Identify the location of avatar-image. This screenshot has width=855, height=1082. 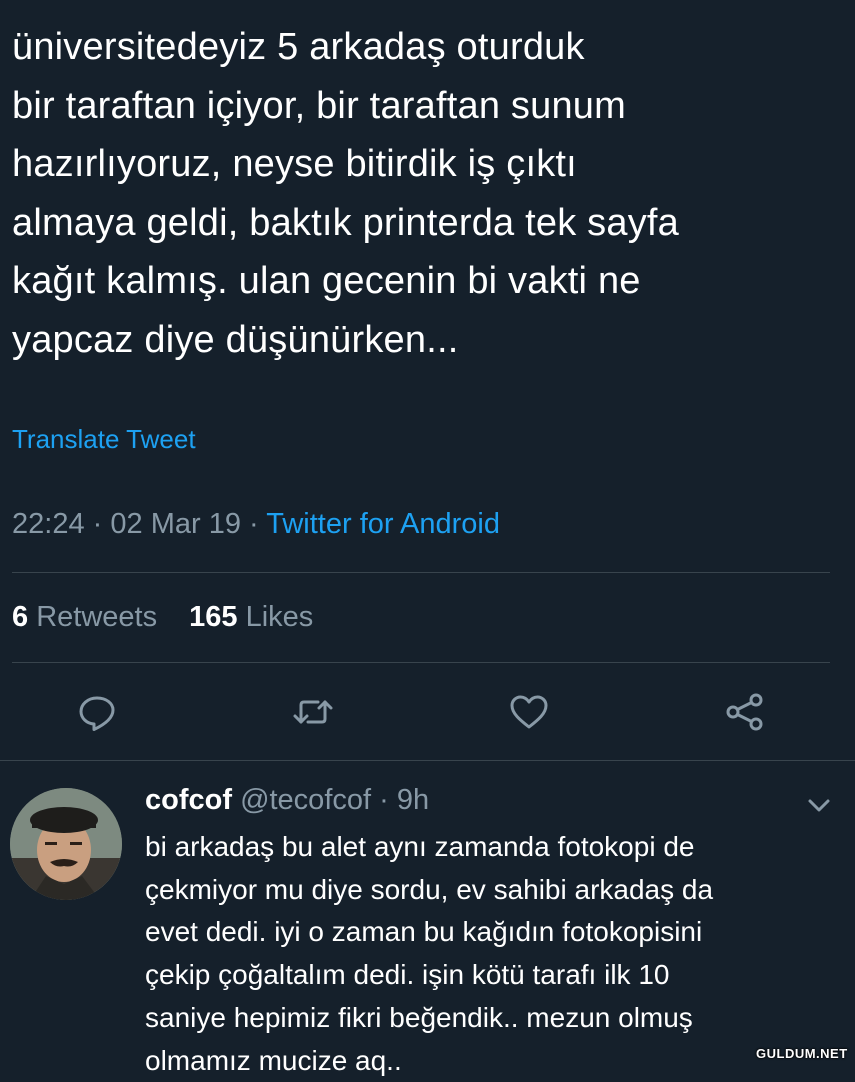
(66, 844).